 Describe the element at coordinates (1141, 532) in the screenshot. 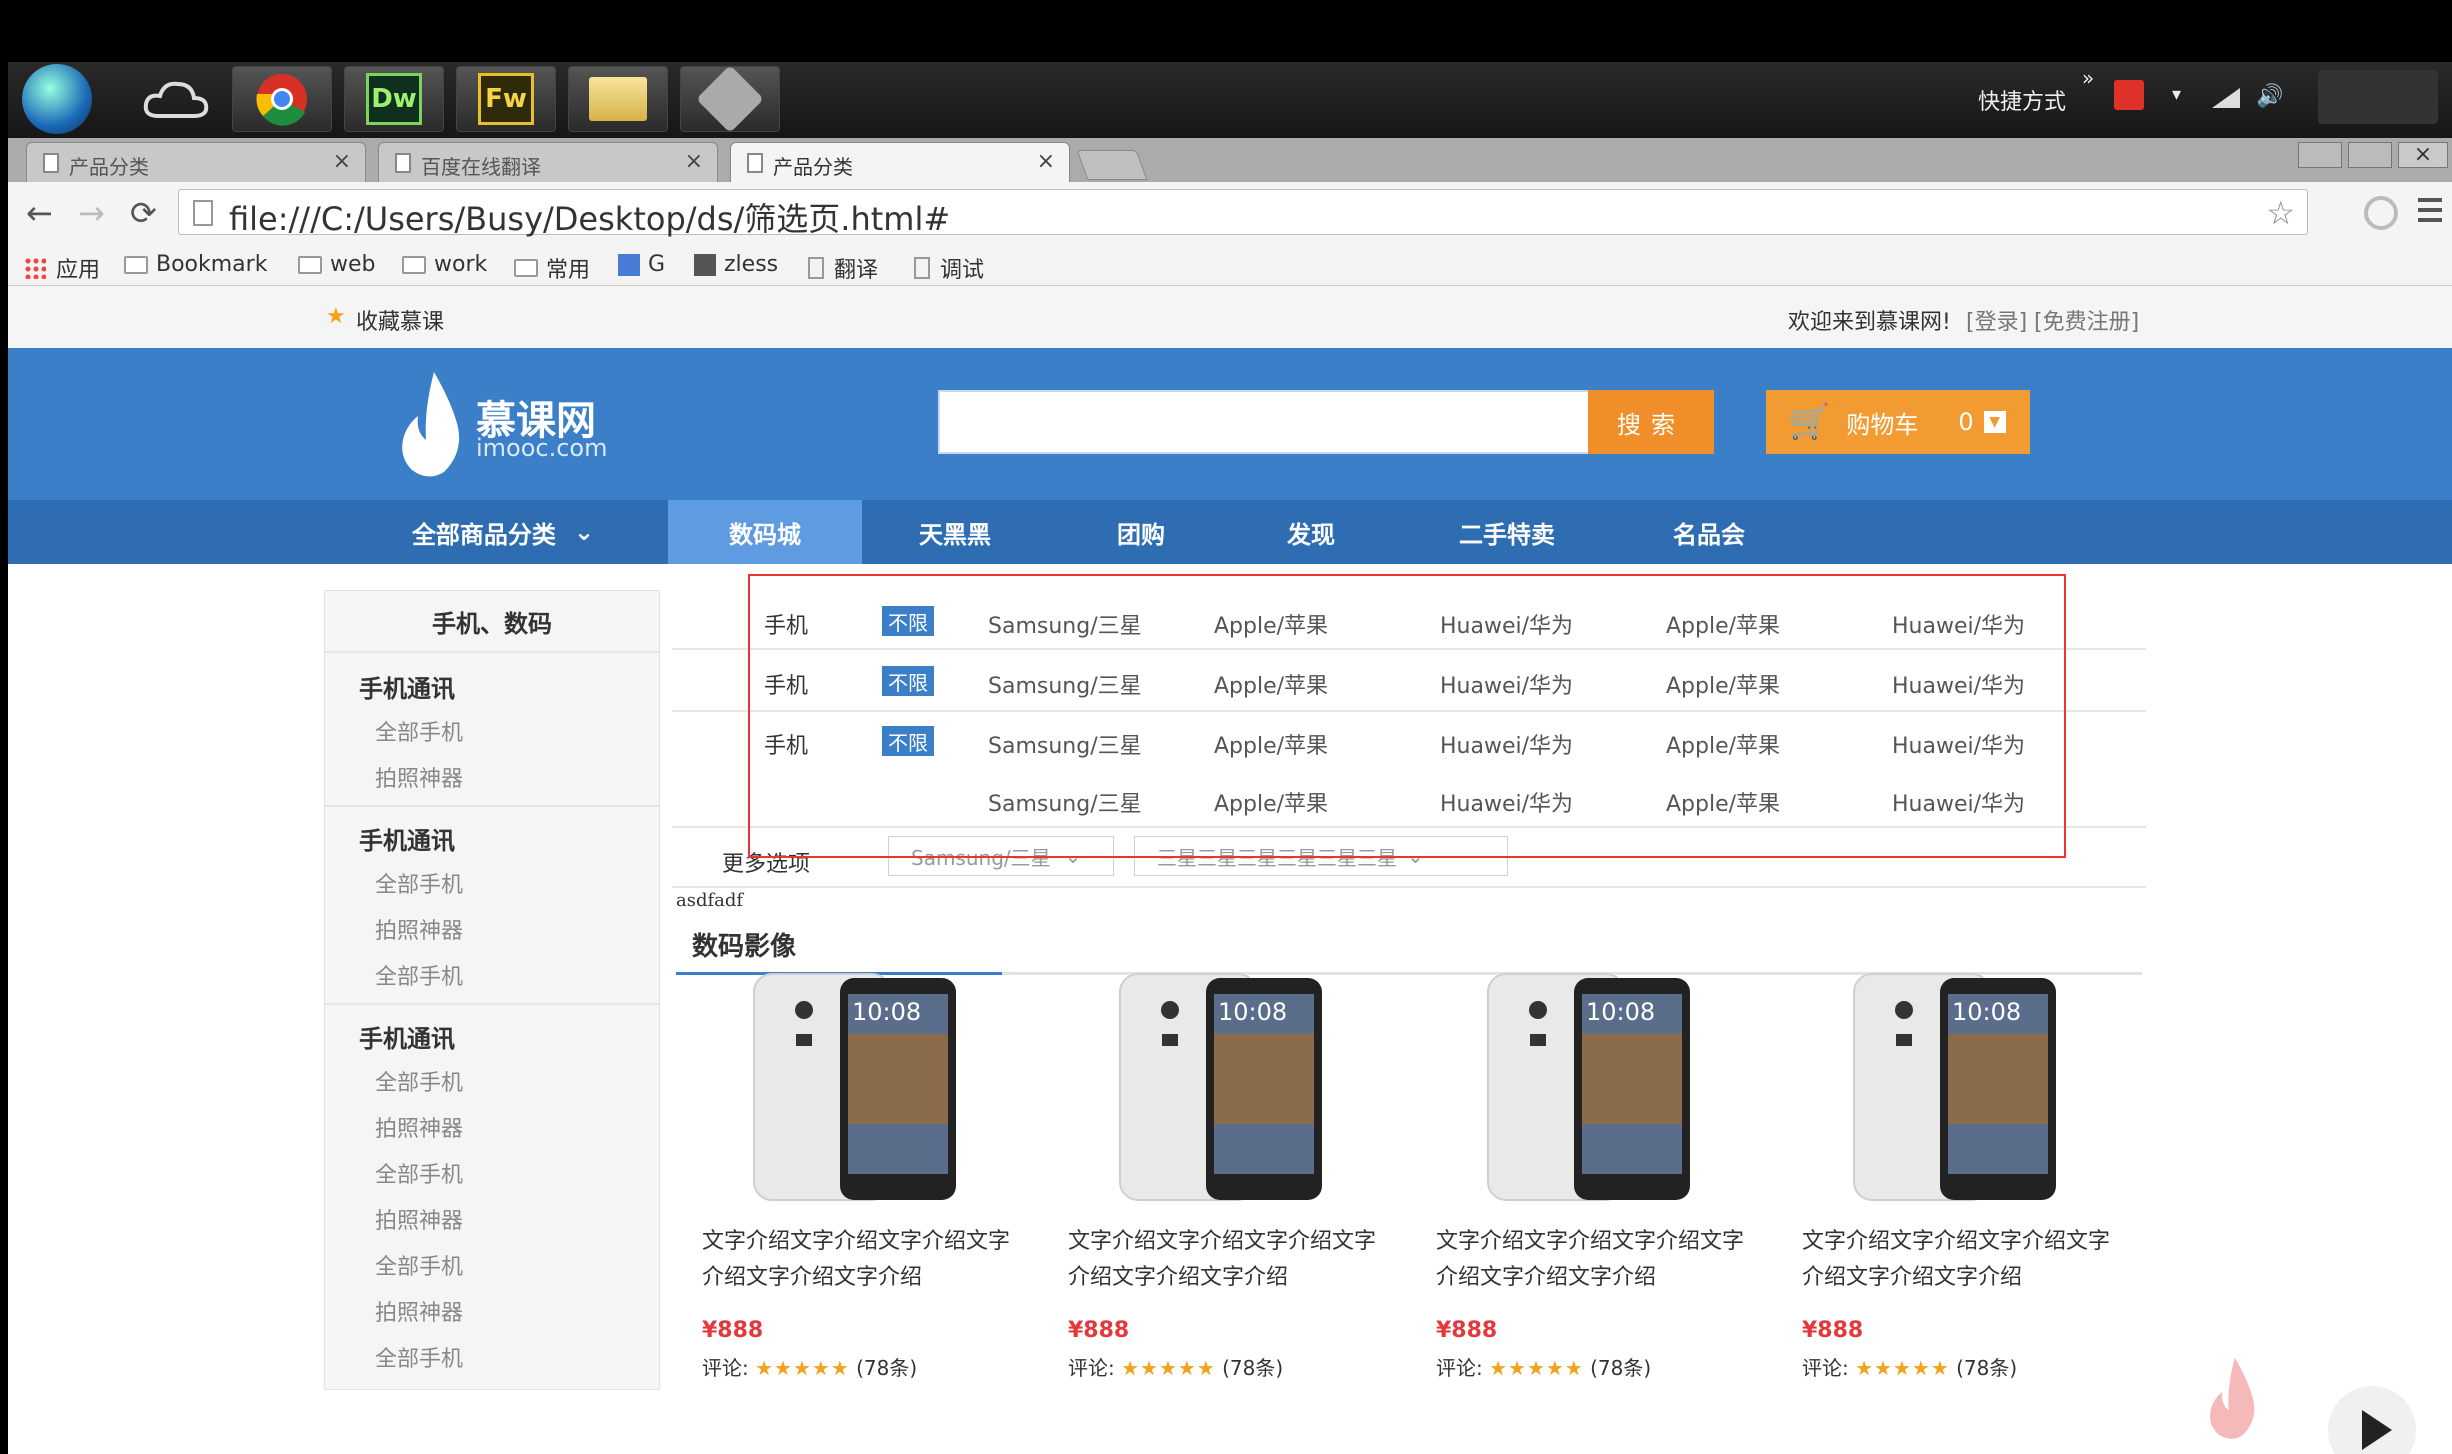

I see `nav-item-group-buy: 团购` at that location.